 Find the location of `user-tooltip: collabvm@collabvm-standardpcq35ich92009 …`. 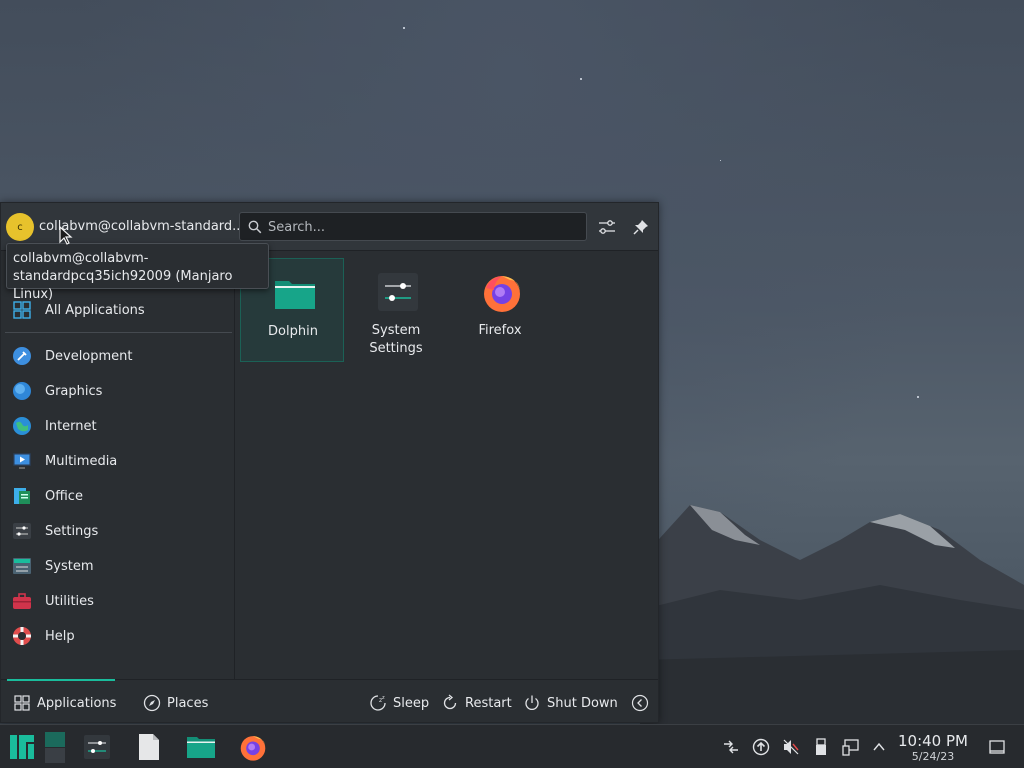

user-tooltip: collabvm@collabvm-standardpcq35ich92009 … is located at coordinates (137, 272).